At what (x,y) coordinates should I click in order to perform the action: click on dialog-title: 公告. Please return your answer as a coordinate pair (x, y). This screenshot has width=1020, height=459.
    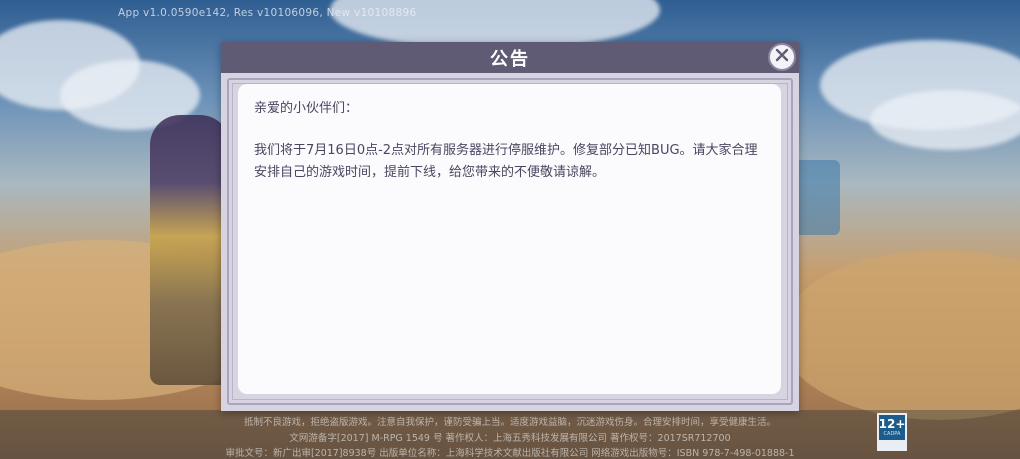
    Looking at the image, I should click on (510, 59).